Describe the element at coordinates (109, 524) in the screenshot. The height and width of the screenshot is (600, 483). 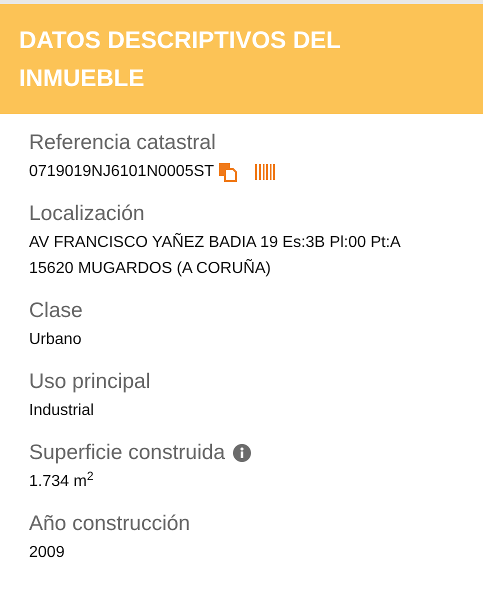
I see `field-label: Año construcción` at that location.